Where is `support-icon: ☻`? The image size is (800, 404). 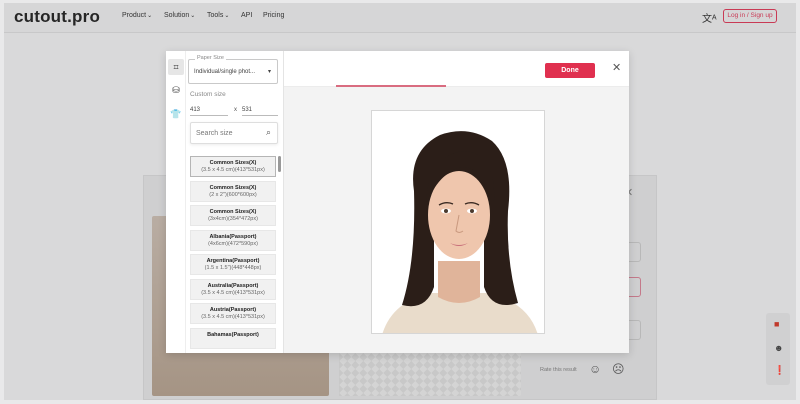
support-icon: ☻ is located at coordinates (779, 348).